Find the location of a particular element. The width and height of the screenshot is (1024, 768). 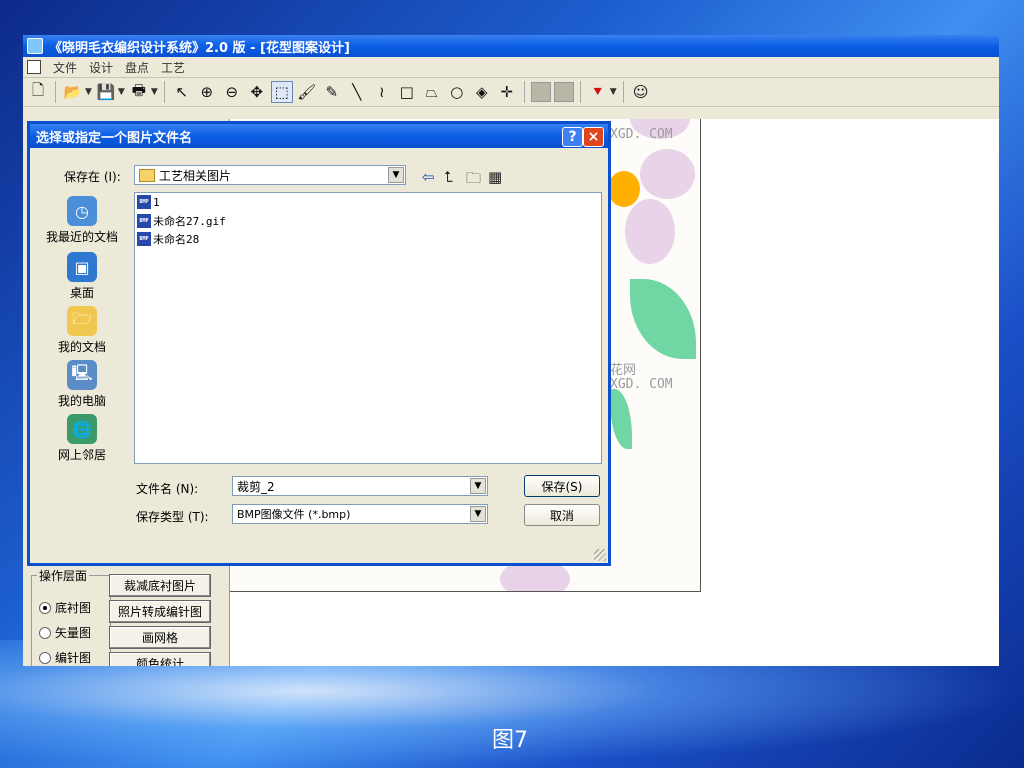

place-network: 🌐 网上邻居 is located at coordinates (82, 438).